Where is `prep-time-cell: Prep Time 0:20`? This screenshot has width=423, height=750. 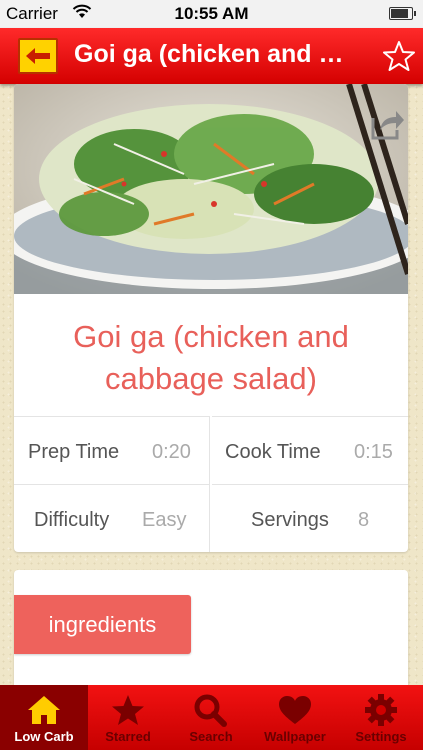 prep-time-cell: Prep Time 0:20 is located at coordinates (112, 449).